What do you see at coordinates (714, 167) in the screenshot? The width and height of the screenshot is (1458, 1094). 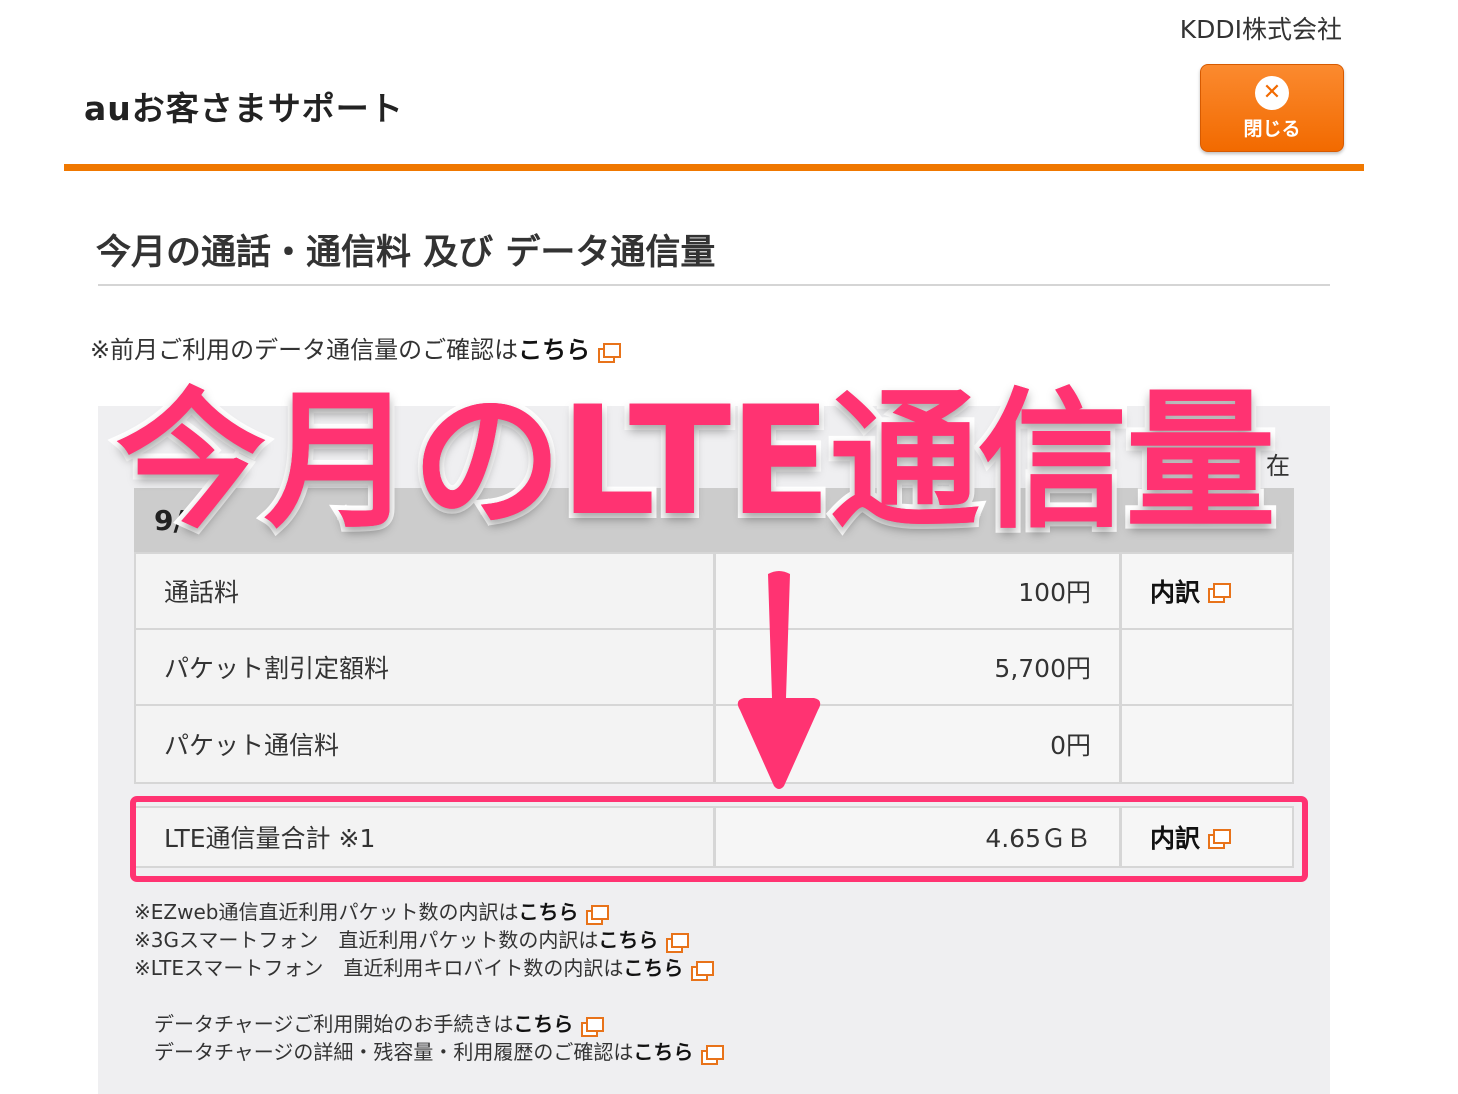 I see `header-divider` at bounding box center [714, 167].